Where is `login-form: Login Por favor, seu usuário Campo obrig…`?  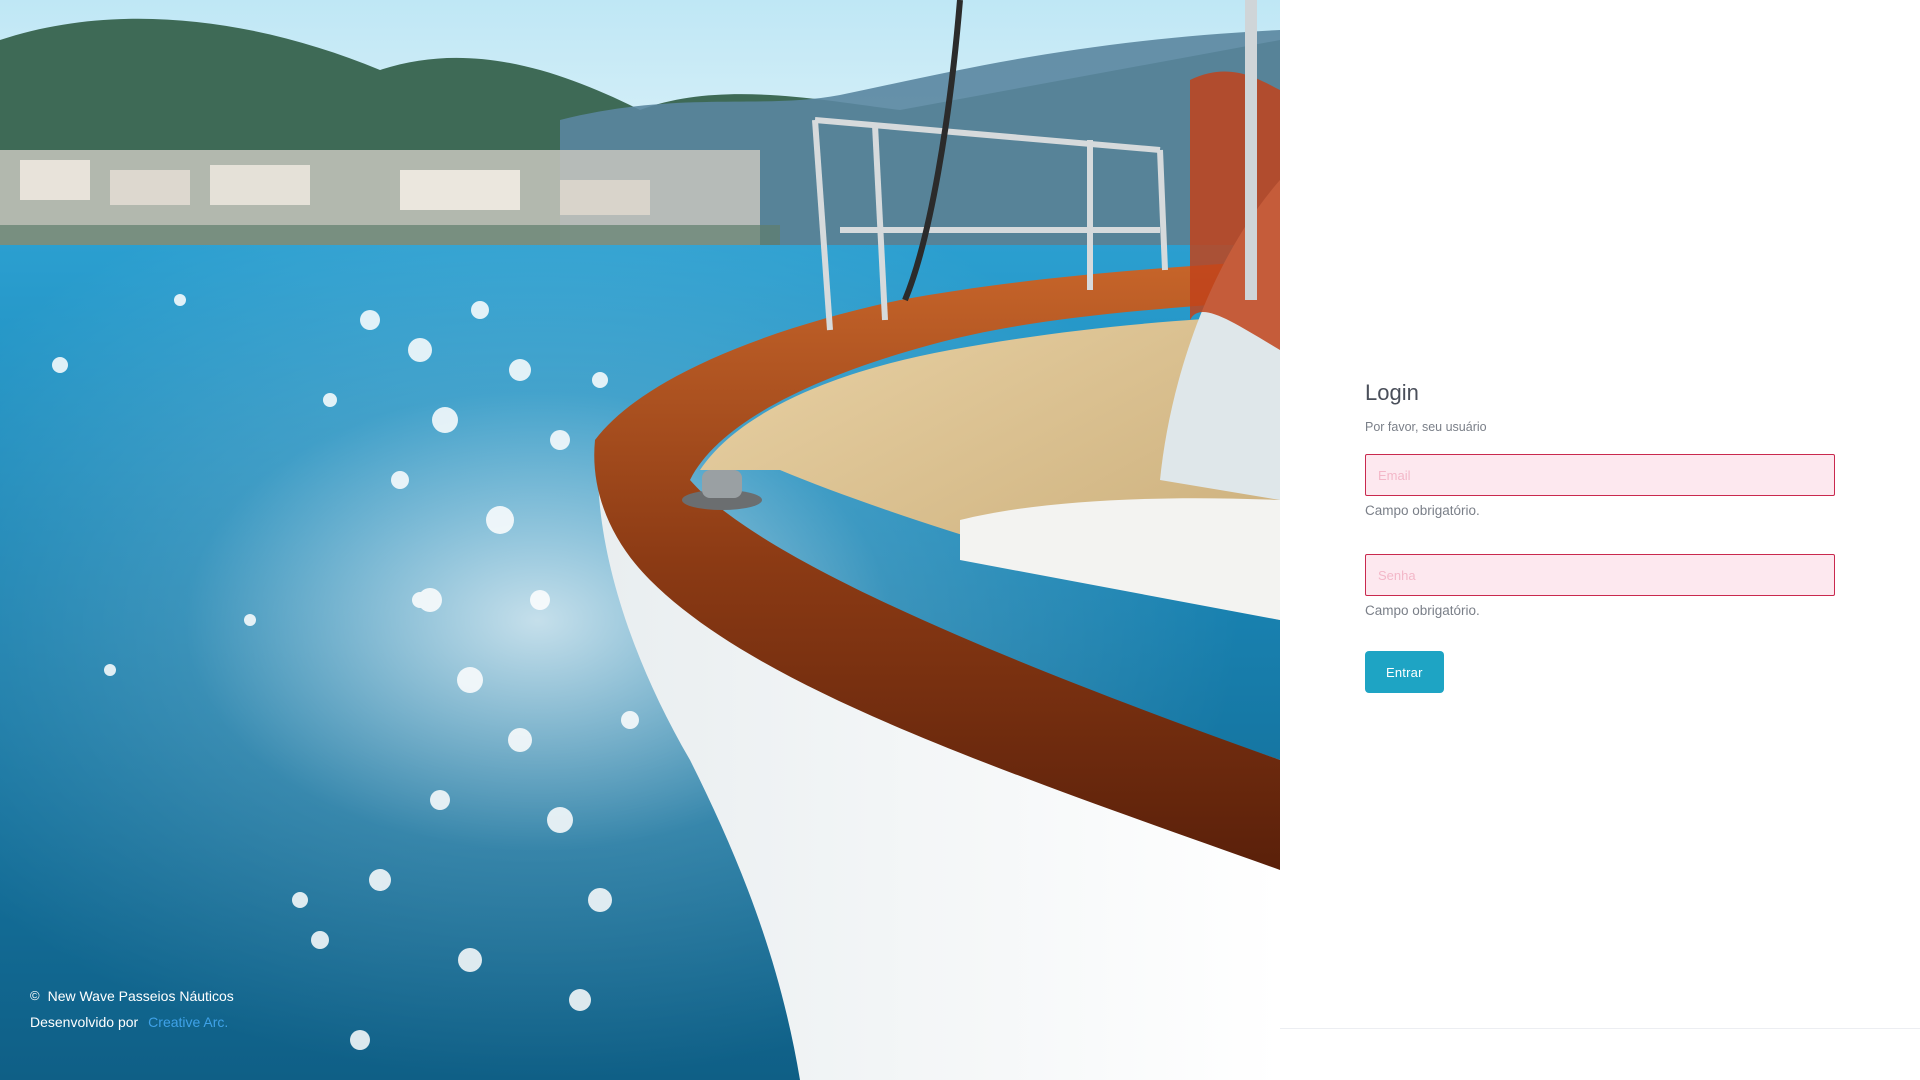 login-form: Login Por favor, seu usuário Campo obrig… is located at coordinates (1600, 536).